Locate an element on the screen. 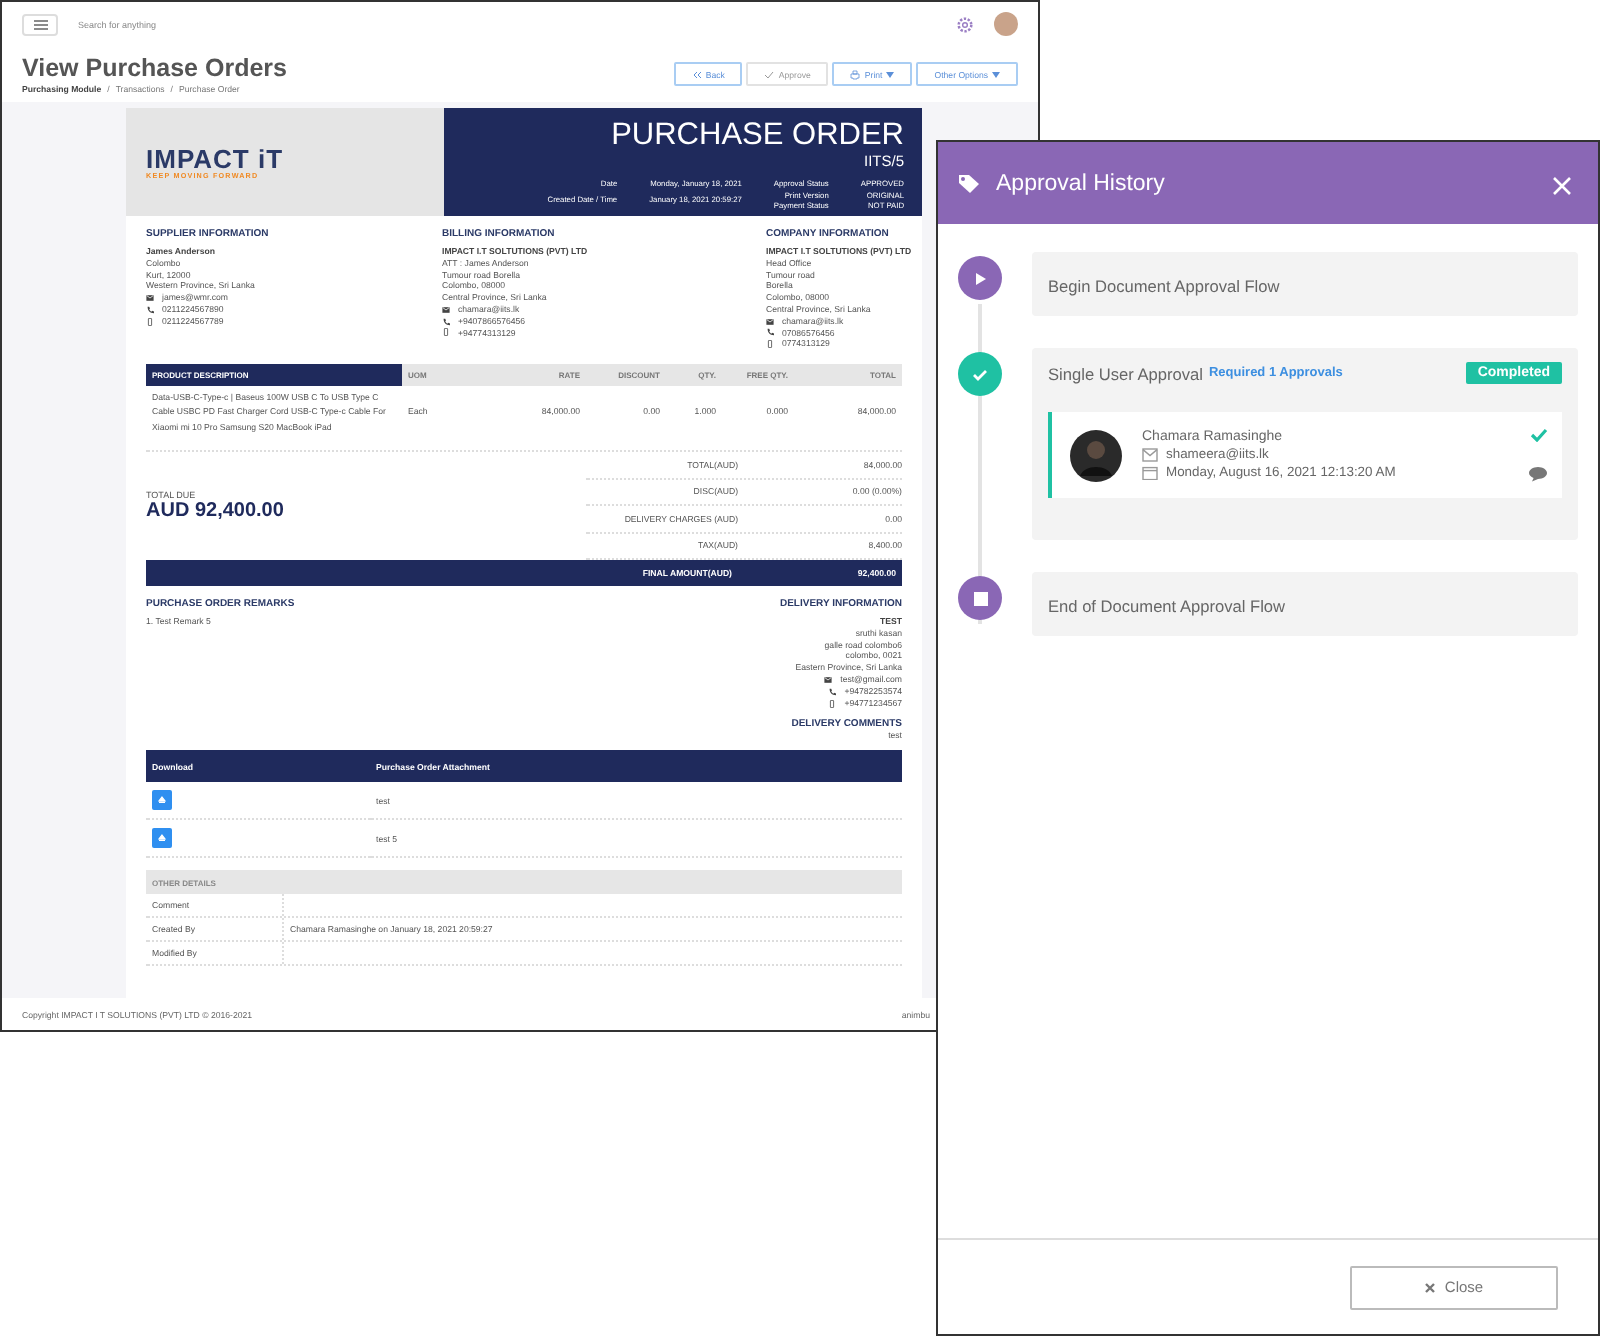  play-icon is located at coordinates (980, 278).